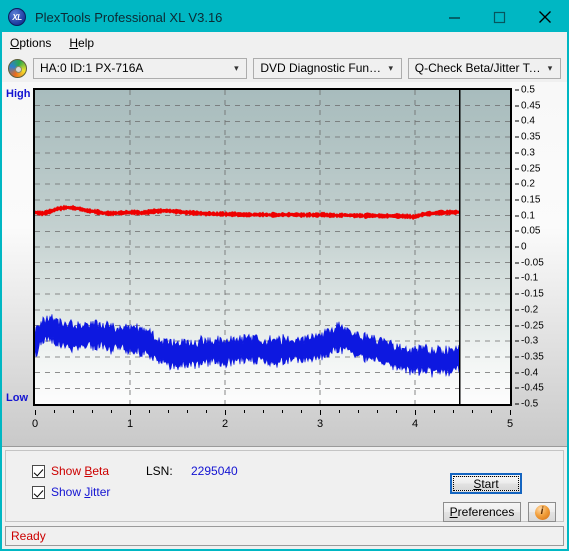 The image size is (569, 551). Describe the element at coordinates (531, 106) in the screenshot. I see `y-tick-label: 0.45` at that location.